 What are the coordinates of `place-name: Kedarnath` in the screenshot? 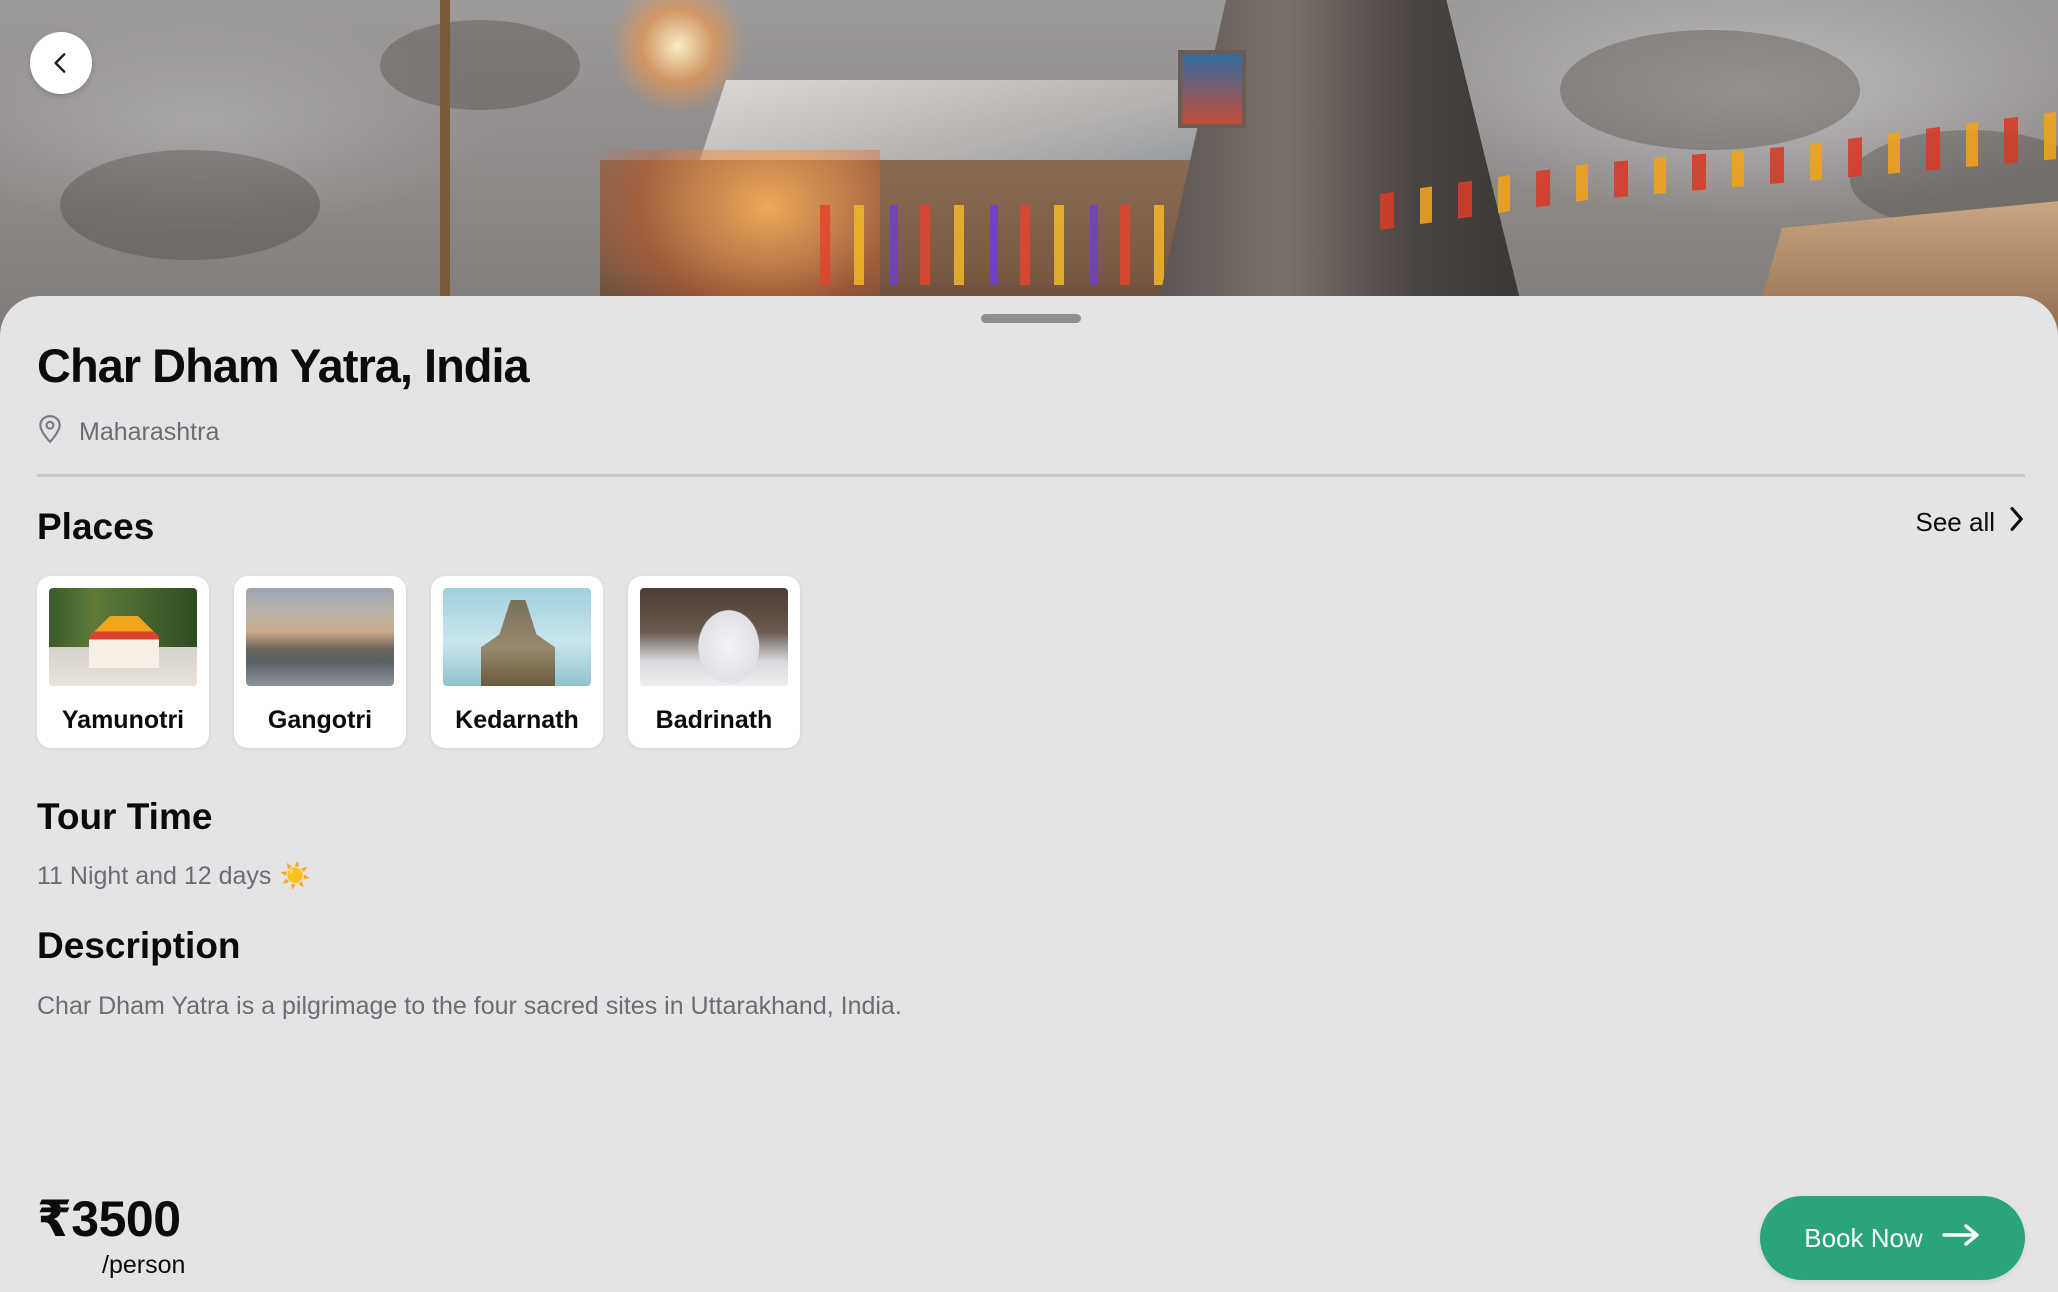 It's located at (517, 720).